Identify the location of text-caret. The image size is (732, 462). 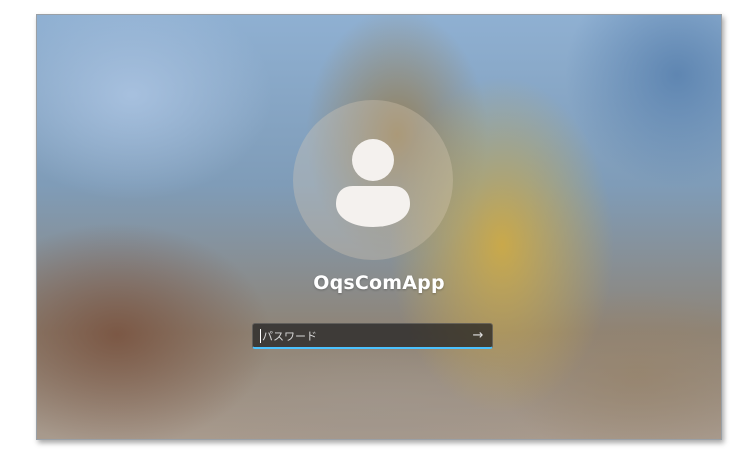
(260, 336).